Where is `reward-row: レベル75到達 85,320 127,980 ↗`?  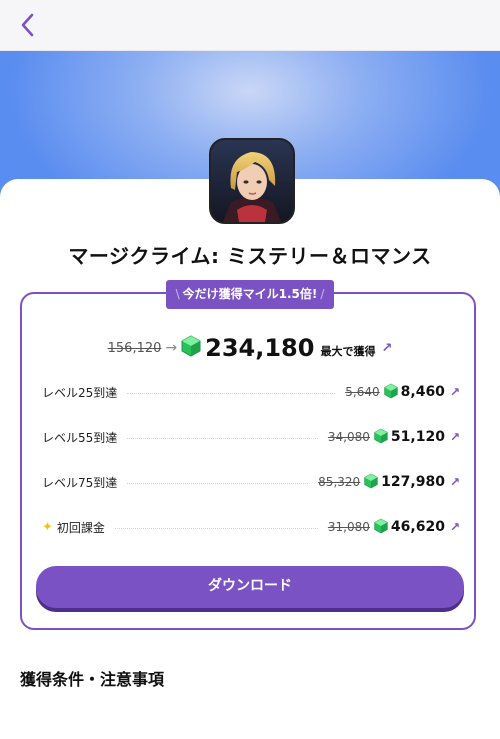 reward-row: レベル75到達 85,320 127,980 ↗ is located at coordinates (251, 482).